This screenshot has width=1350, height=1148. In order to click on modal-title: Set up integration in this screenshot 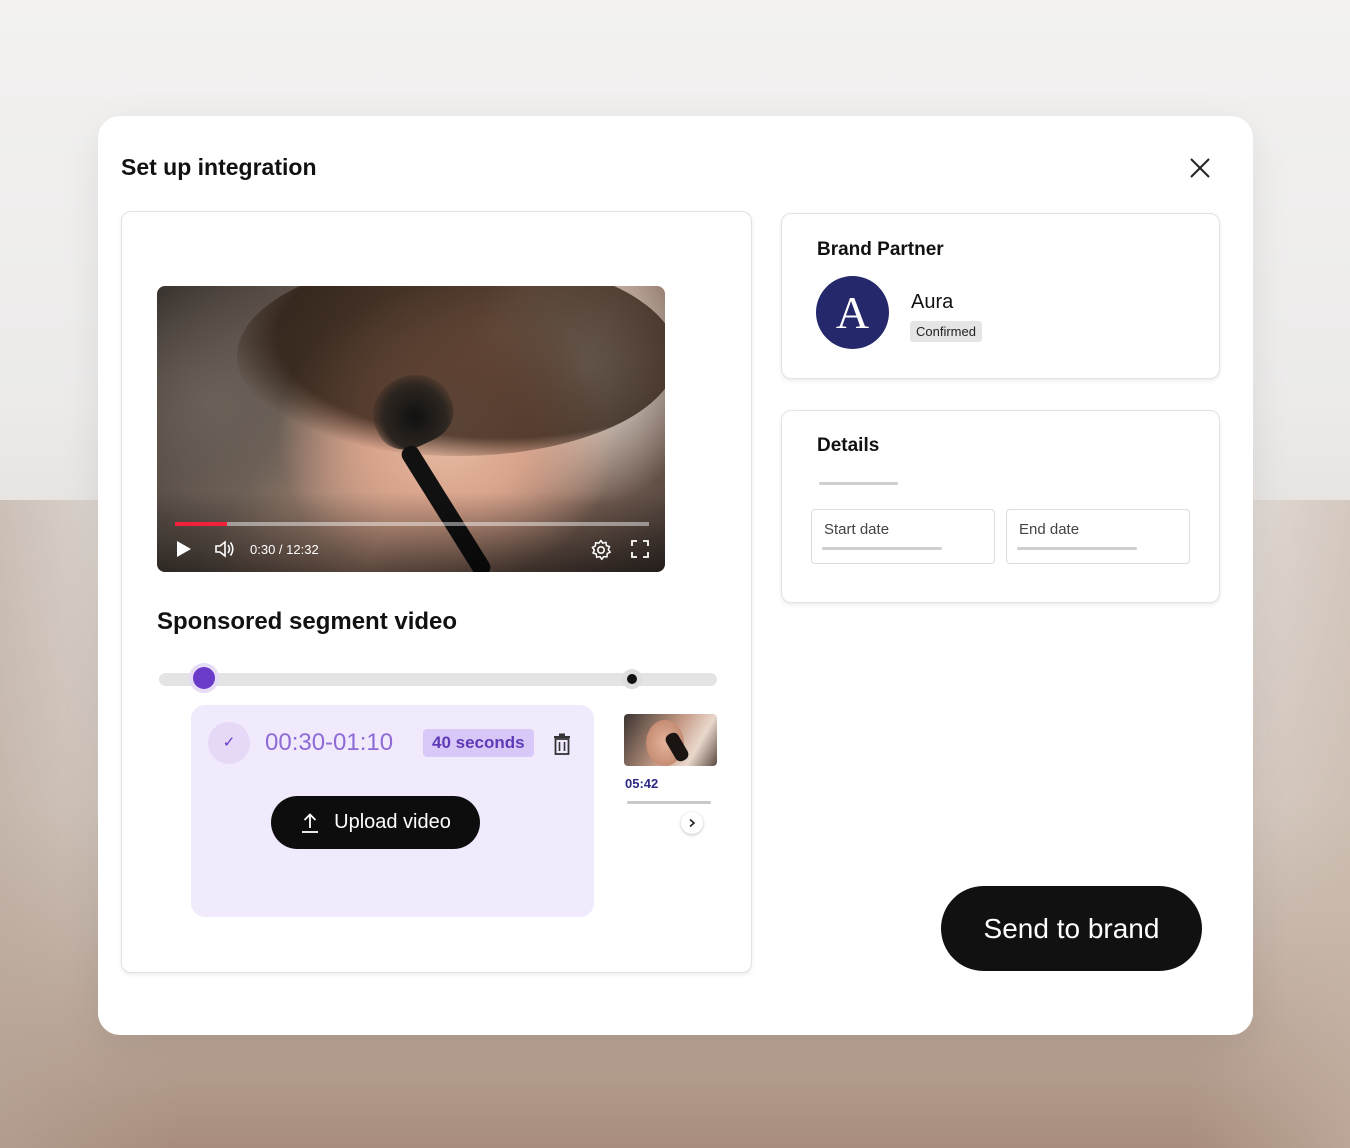, I will do `click(219, 167)`.